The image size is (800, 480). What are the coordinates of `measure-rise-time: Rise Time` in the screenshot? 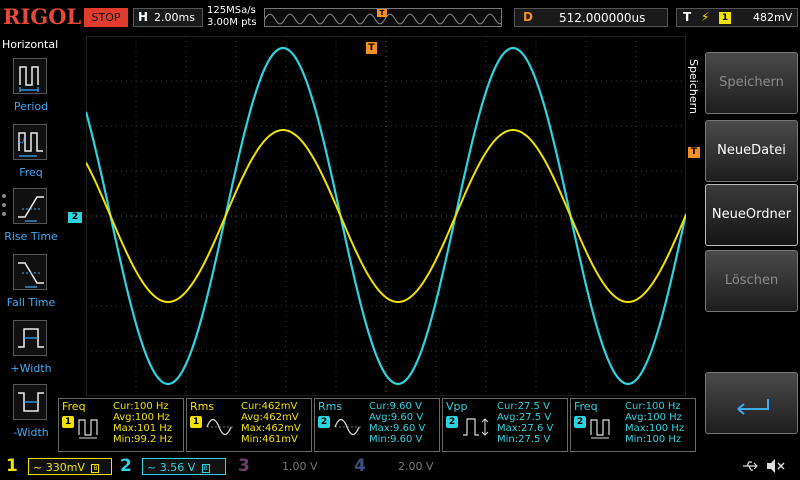 It's located at (31, 220).